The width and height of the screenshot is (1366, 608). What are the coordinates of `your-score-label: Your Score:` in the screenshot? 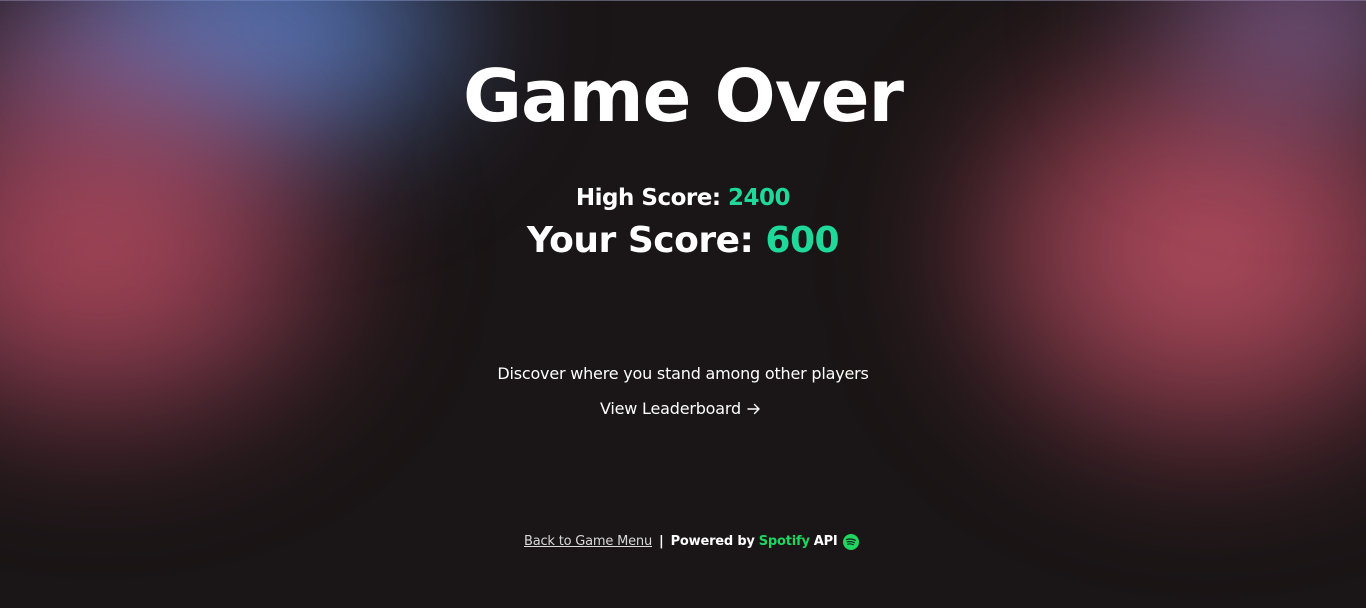 It's located at (646, 240).